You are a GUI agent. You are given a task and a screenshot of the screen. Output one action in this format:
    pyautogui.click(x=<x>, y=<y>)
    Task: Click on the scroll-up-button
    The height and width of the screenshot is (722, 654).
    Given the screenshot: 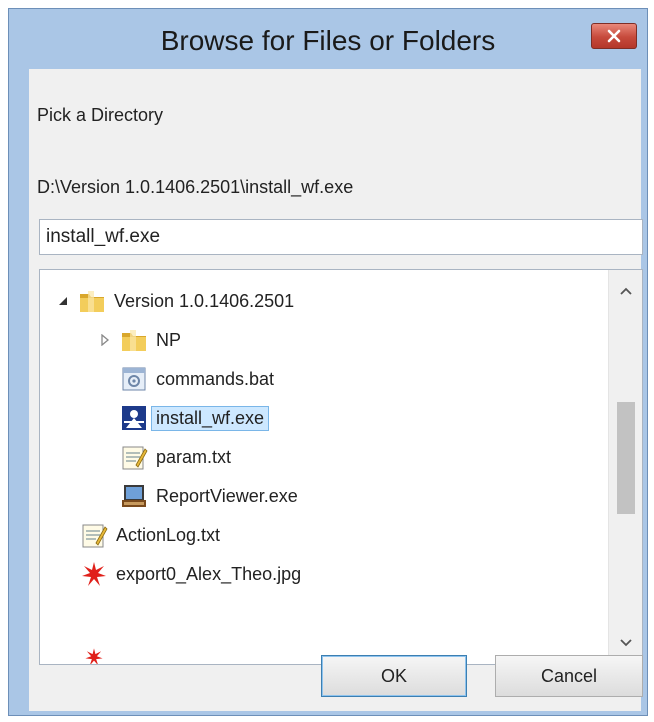 What is the action you would take?
    pyautogui.click(x=625, y=291)
    